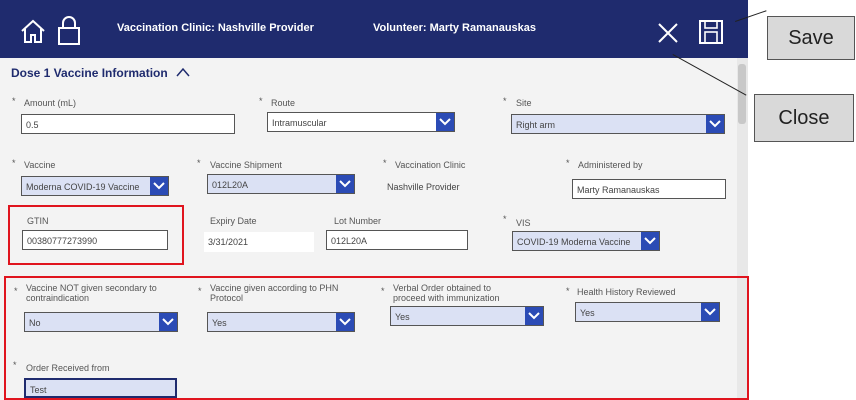 This screenshot has width=856, height=400. I want to click on volunteer-name: Volunteer: Marty Ramanauskas, so click(455, 28).